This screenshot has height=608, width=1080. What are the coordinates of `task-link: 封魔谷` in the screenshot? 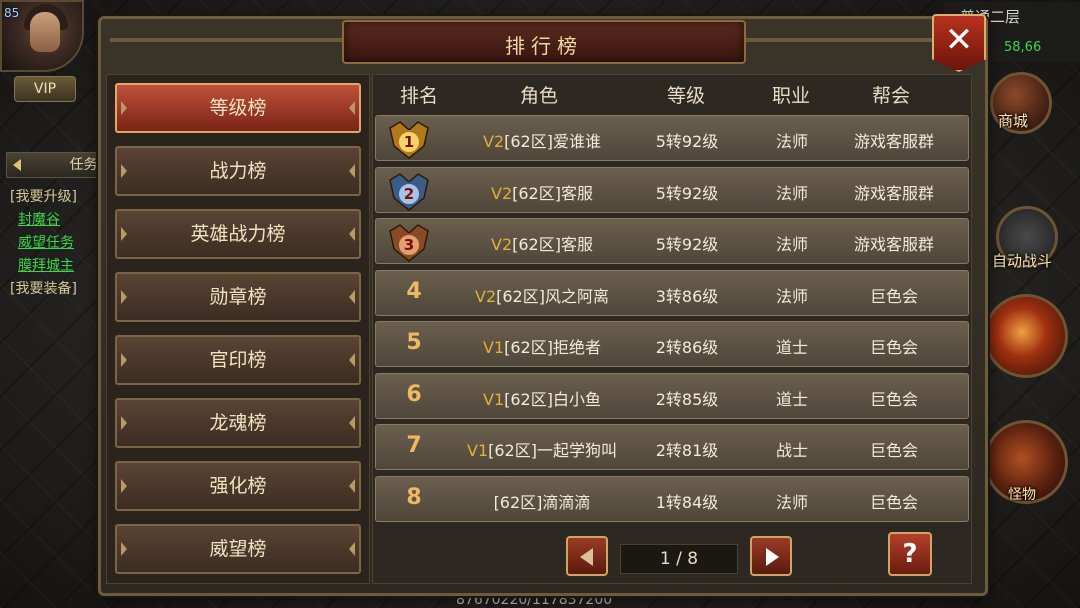 It's located at (60, 220).